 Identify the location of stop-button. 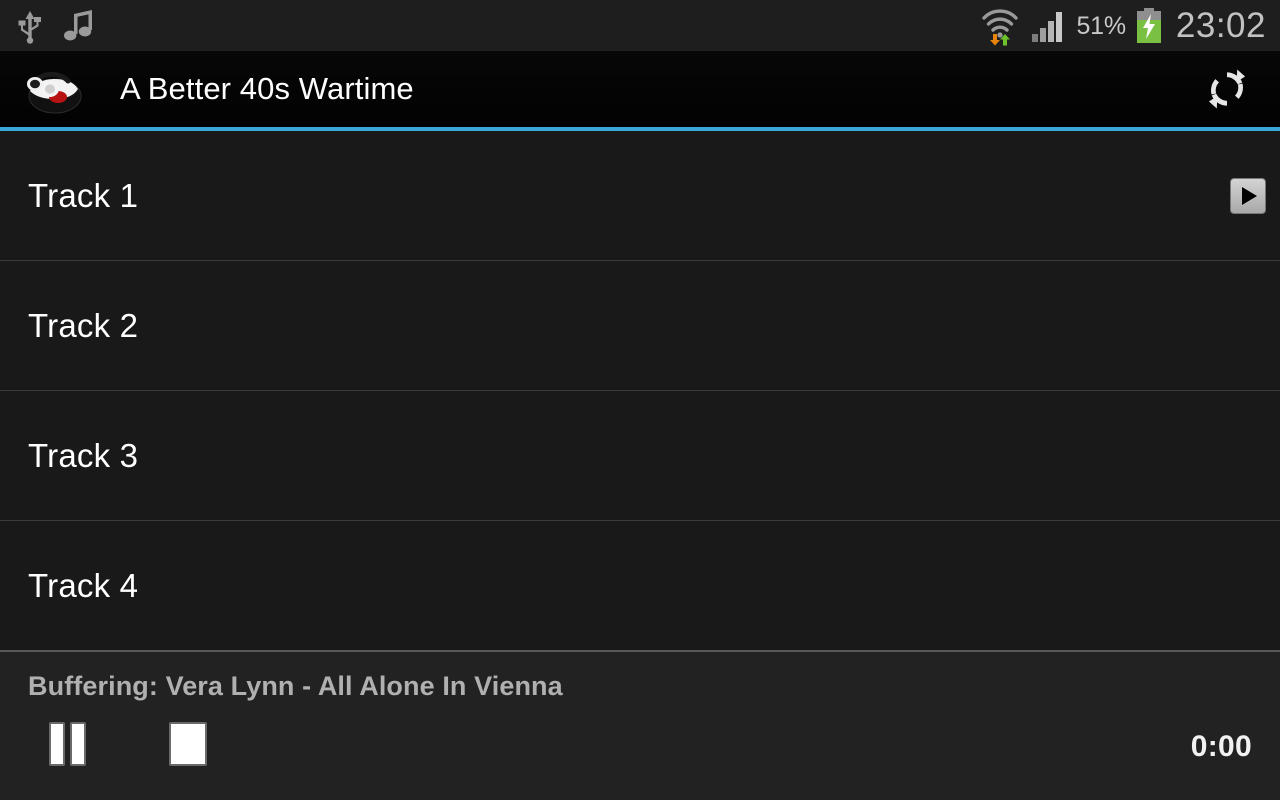
(188, 744).